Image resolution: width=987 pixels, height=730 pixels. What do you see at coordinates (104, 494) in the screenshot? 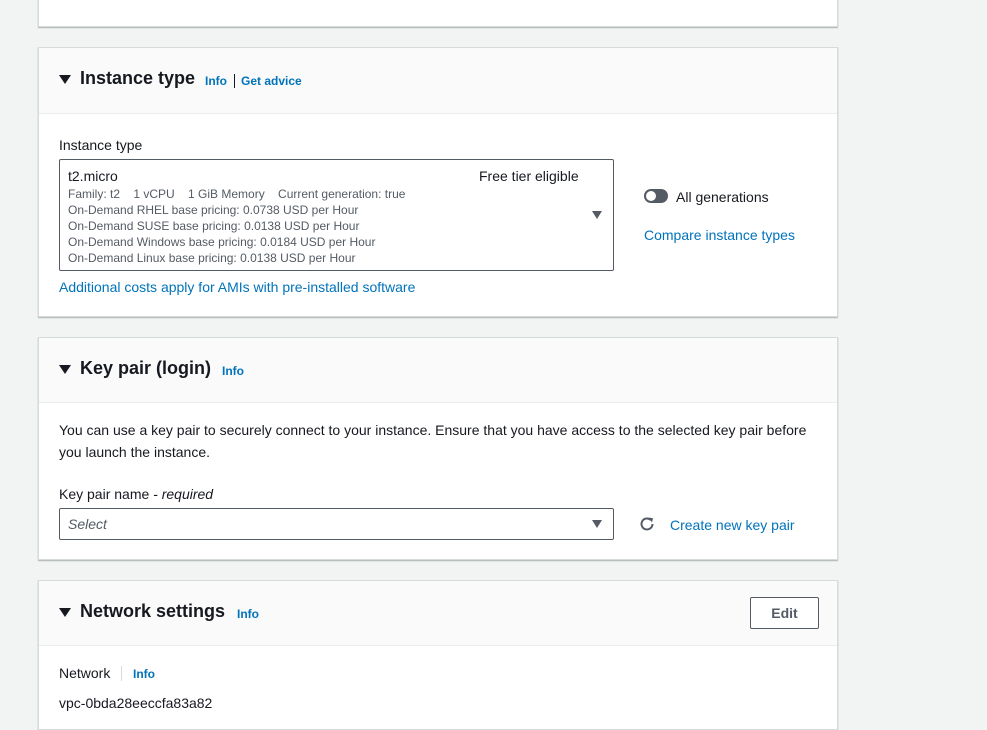
I see `key-pair-name-label: Key pair name` at bounding box center [104, 494].